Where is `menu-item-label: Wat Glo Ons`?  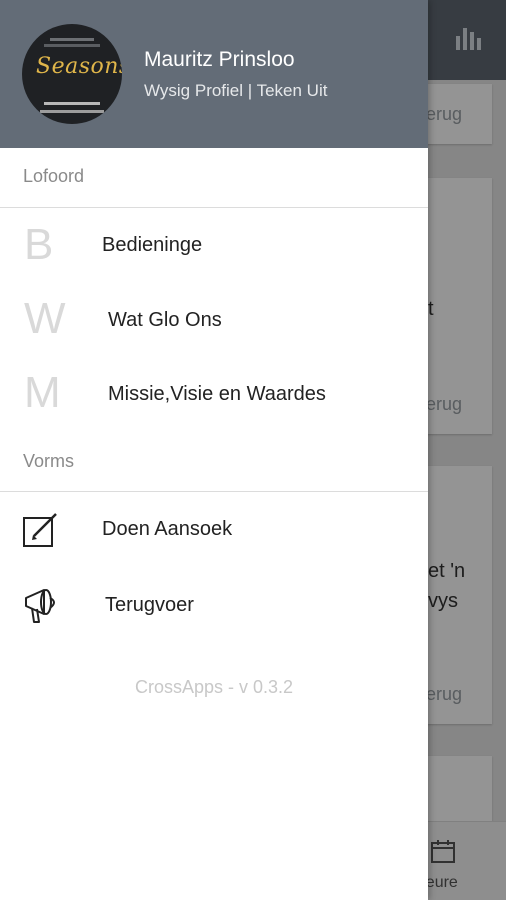
menu-item-label: Wat Glo Ons is located at coordinates (165, 320).